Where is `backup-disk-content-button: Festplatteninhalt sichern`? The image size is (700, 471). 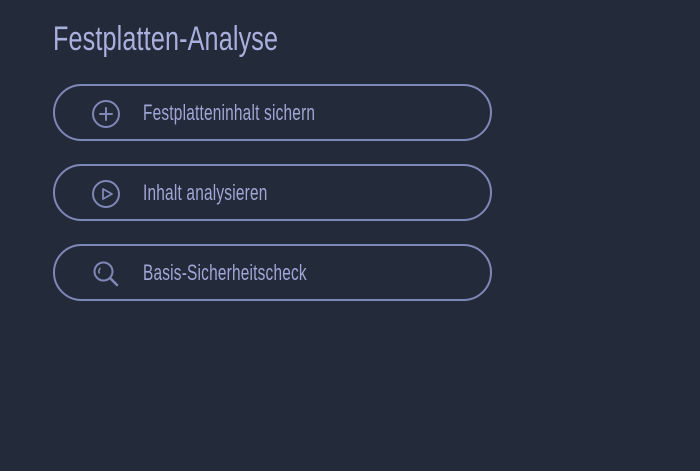 backup-disk-content-button: Festplatteninhalt sichern is located at coordinates (272, 112).